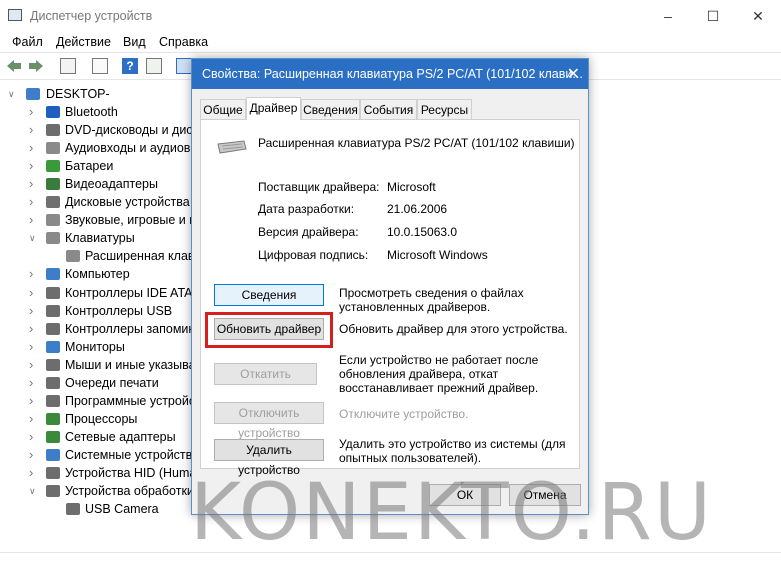  I want to click on expand-chevron-icon: ∨, so click(13, 94).